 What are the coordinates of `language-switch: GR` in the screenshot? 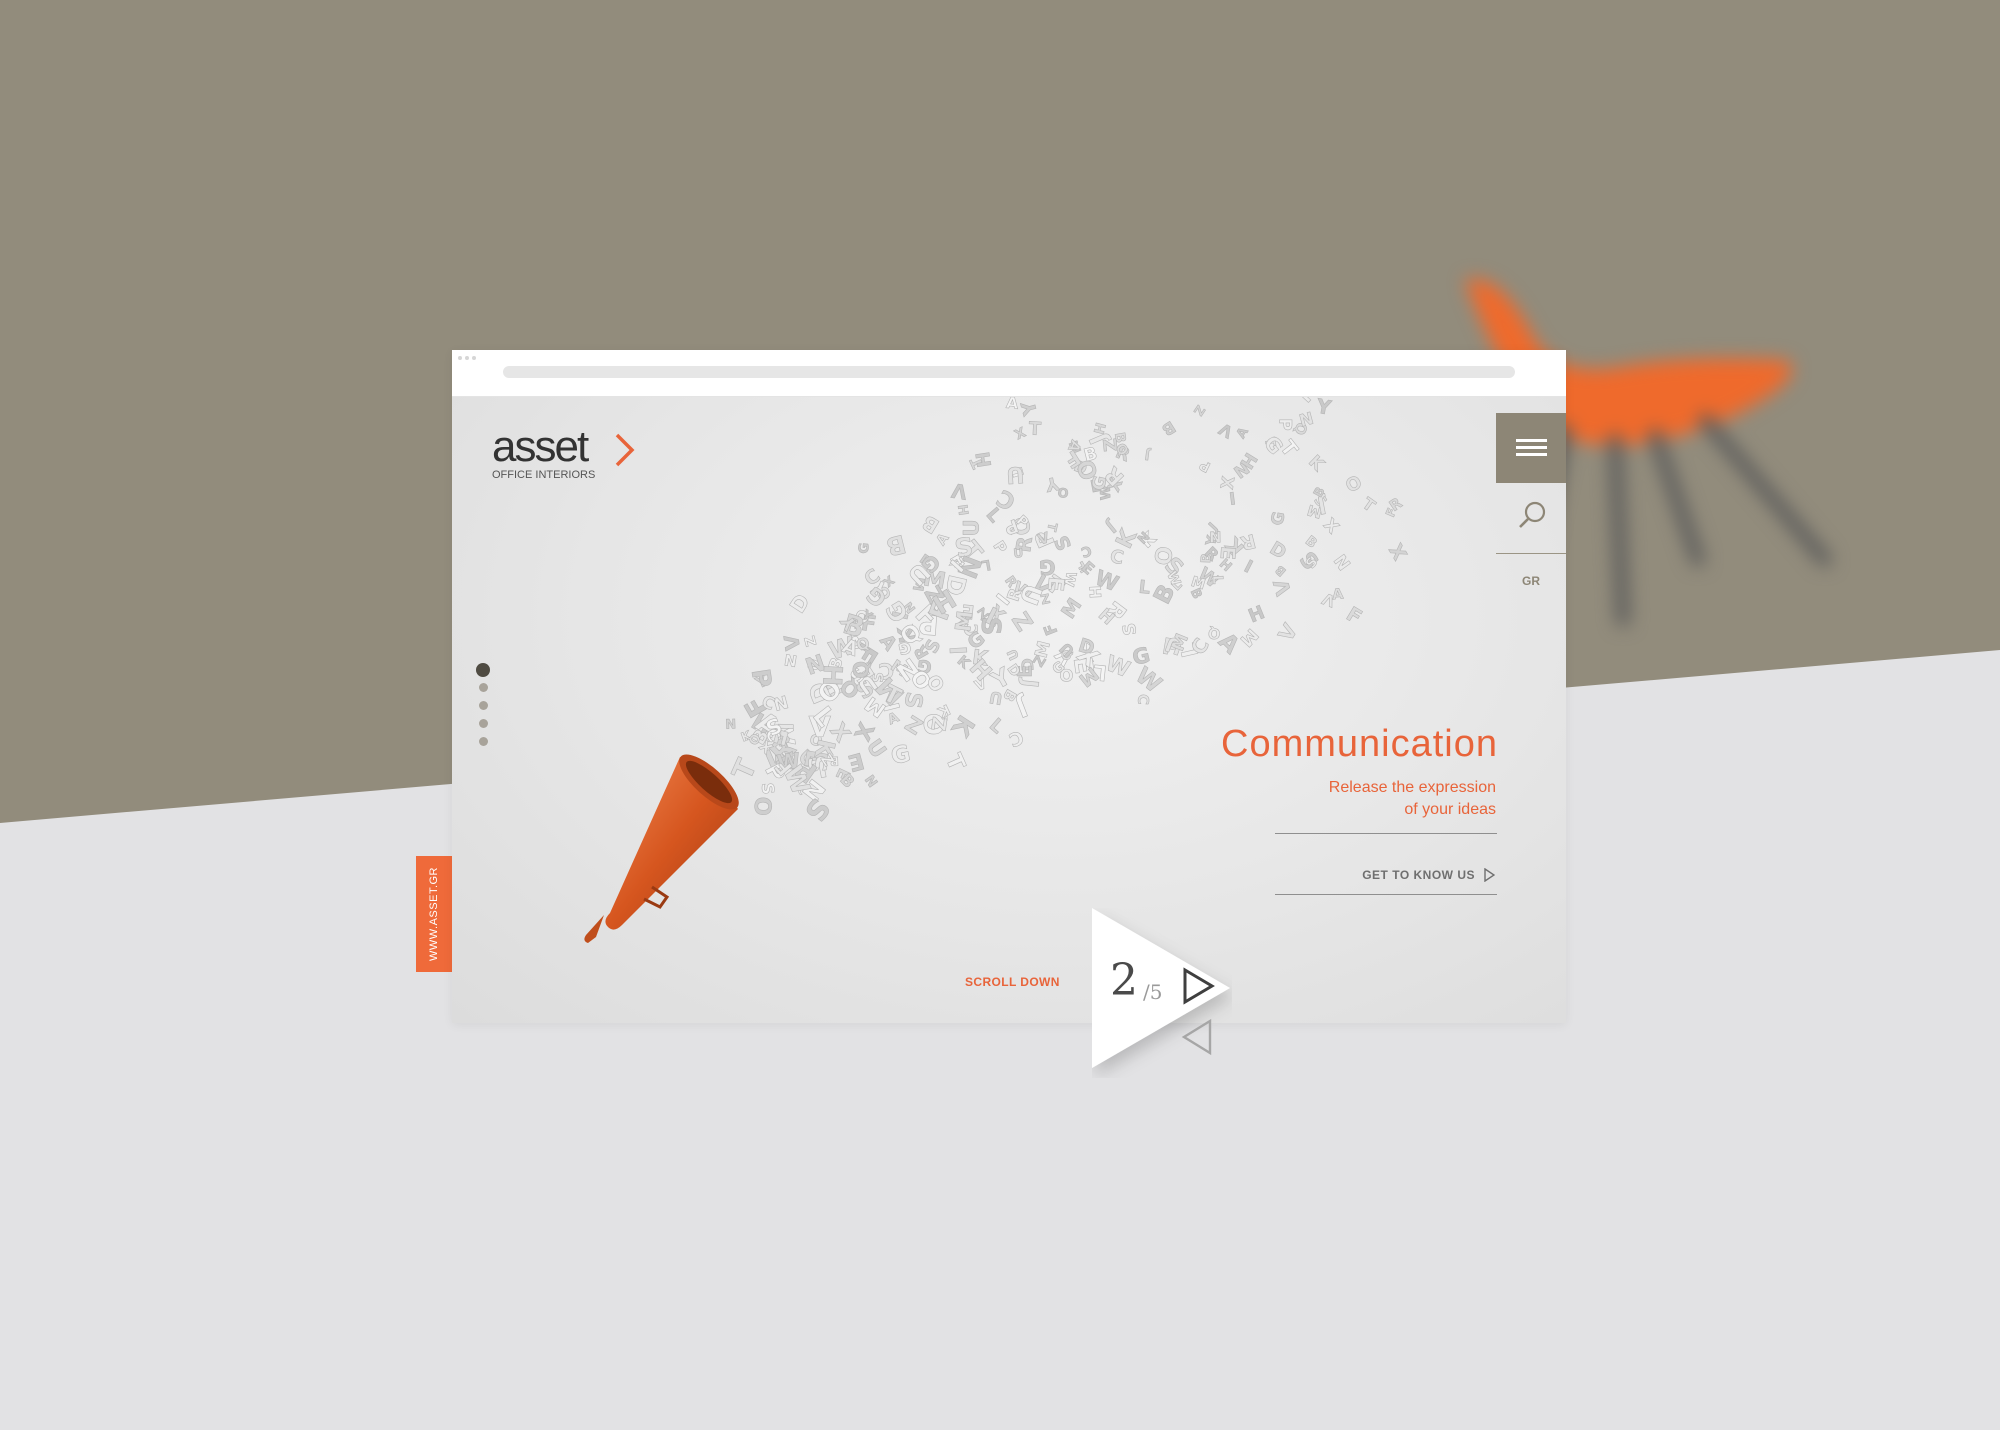 It's located at (1531, 581).